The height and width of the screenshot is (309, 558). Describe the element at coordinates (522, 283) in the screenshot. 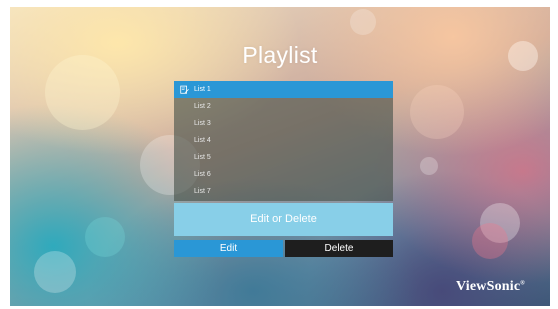

I see `trademark-mark: ®` at that location.